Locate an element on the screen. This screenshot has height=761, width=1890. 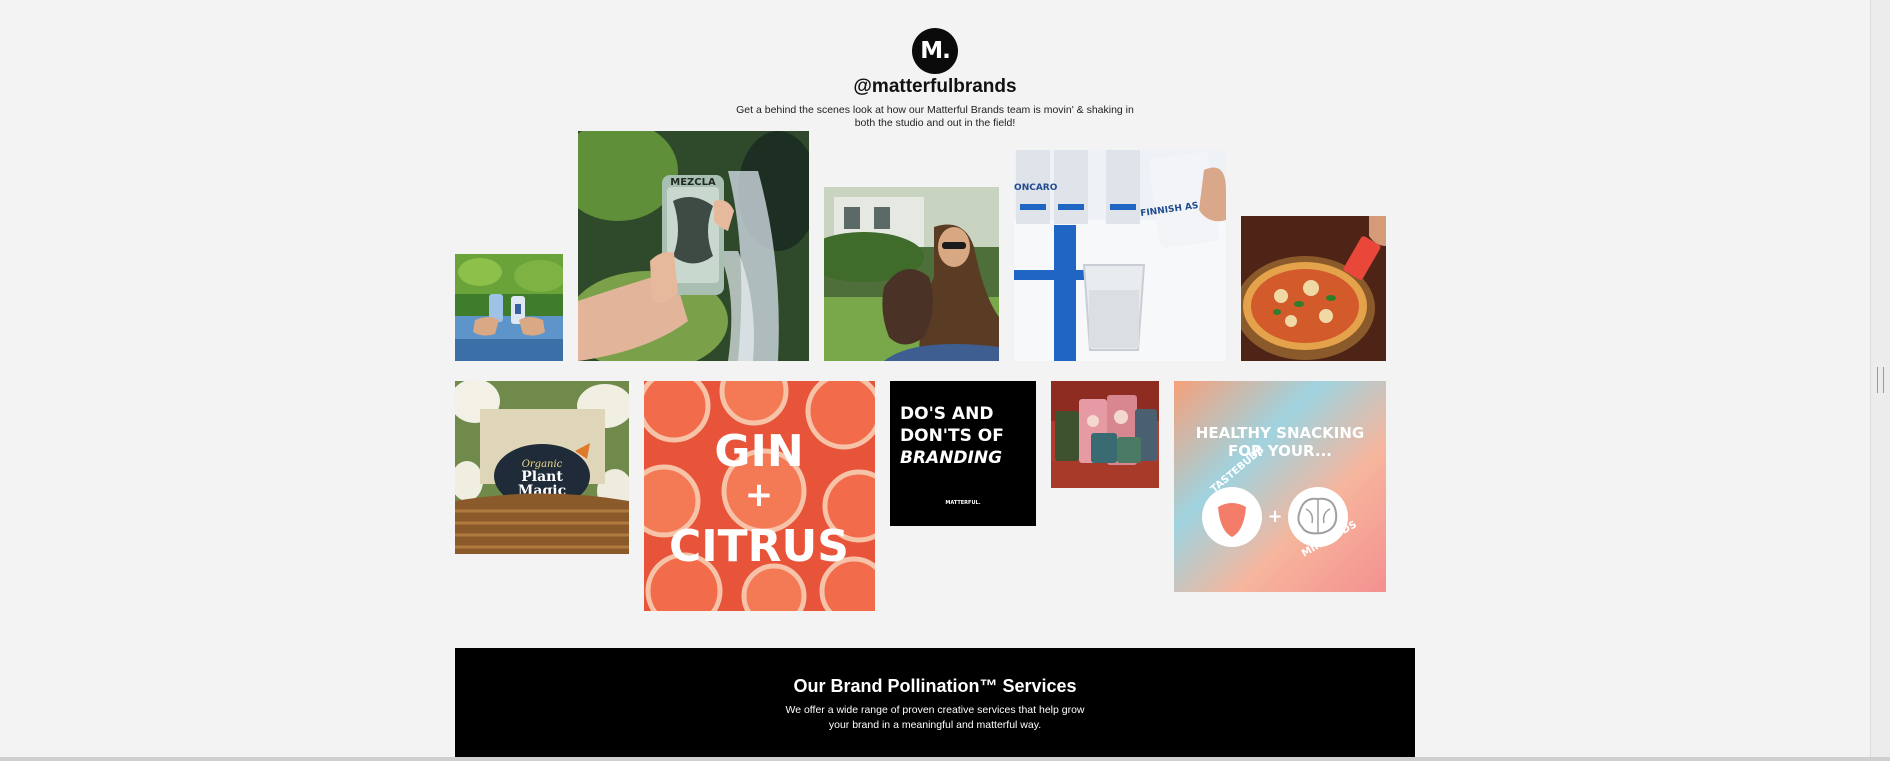
scroll-grip-handle is located at coordinates (1880, 380).